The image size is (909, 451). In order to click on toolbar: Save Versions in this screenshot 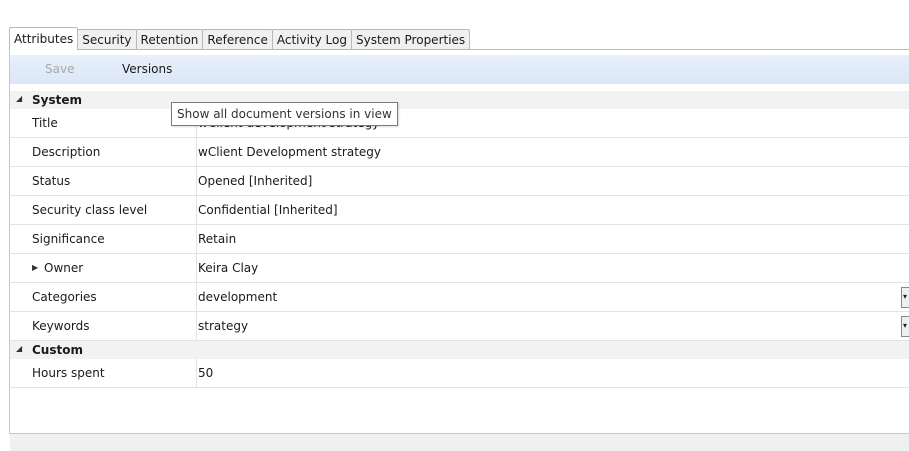, I will do `click(459, 69)`.